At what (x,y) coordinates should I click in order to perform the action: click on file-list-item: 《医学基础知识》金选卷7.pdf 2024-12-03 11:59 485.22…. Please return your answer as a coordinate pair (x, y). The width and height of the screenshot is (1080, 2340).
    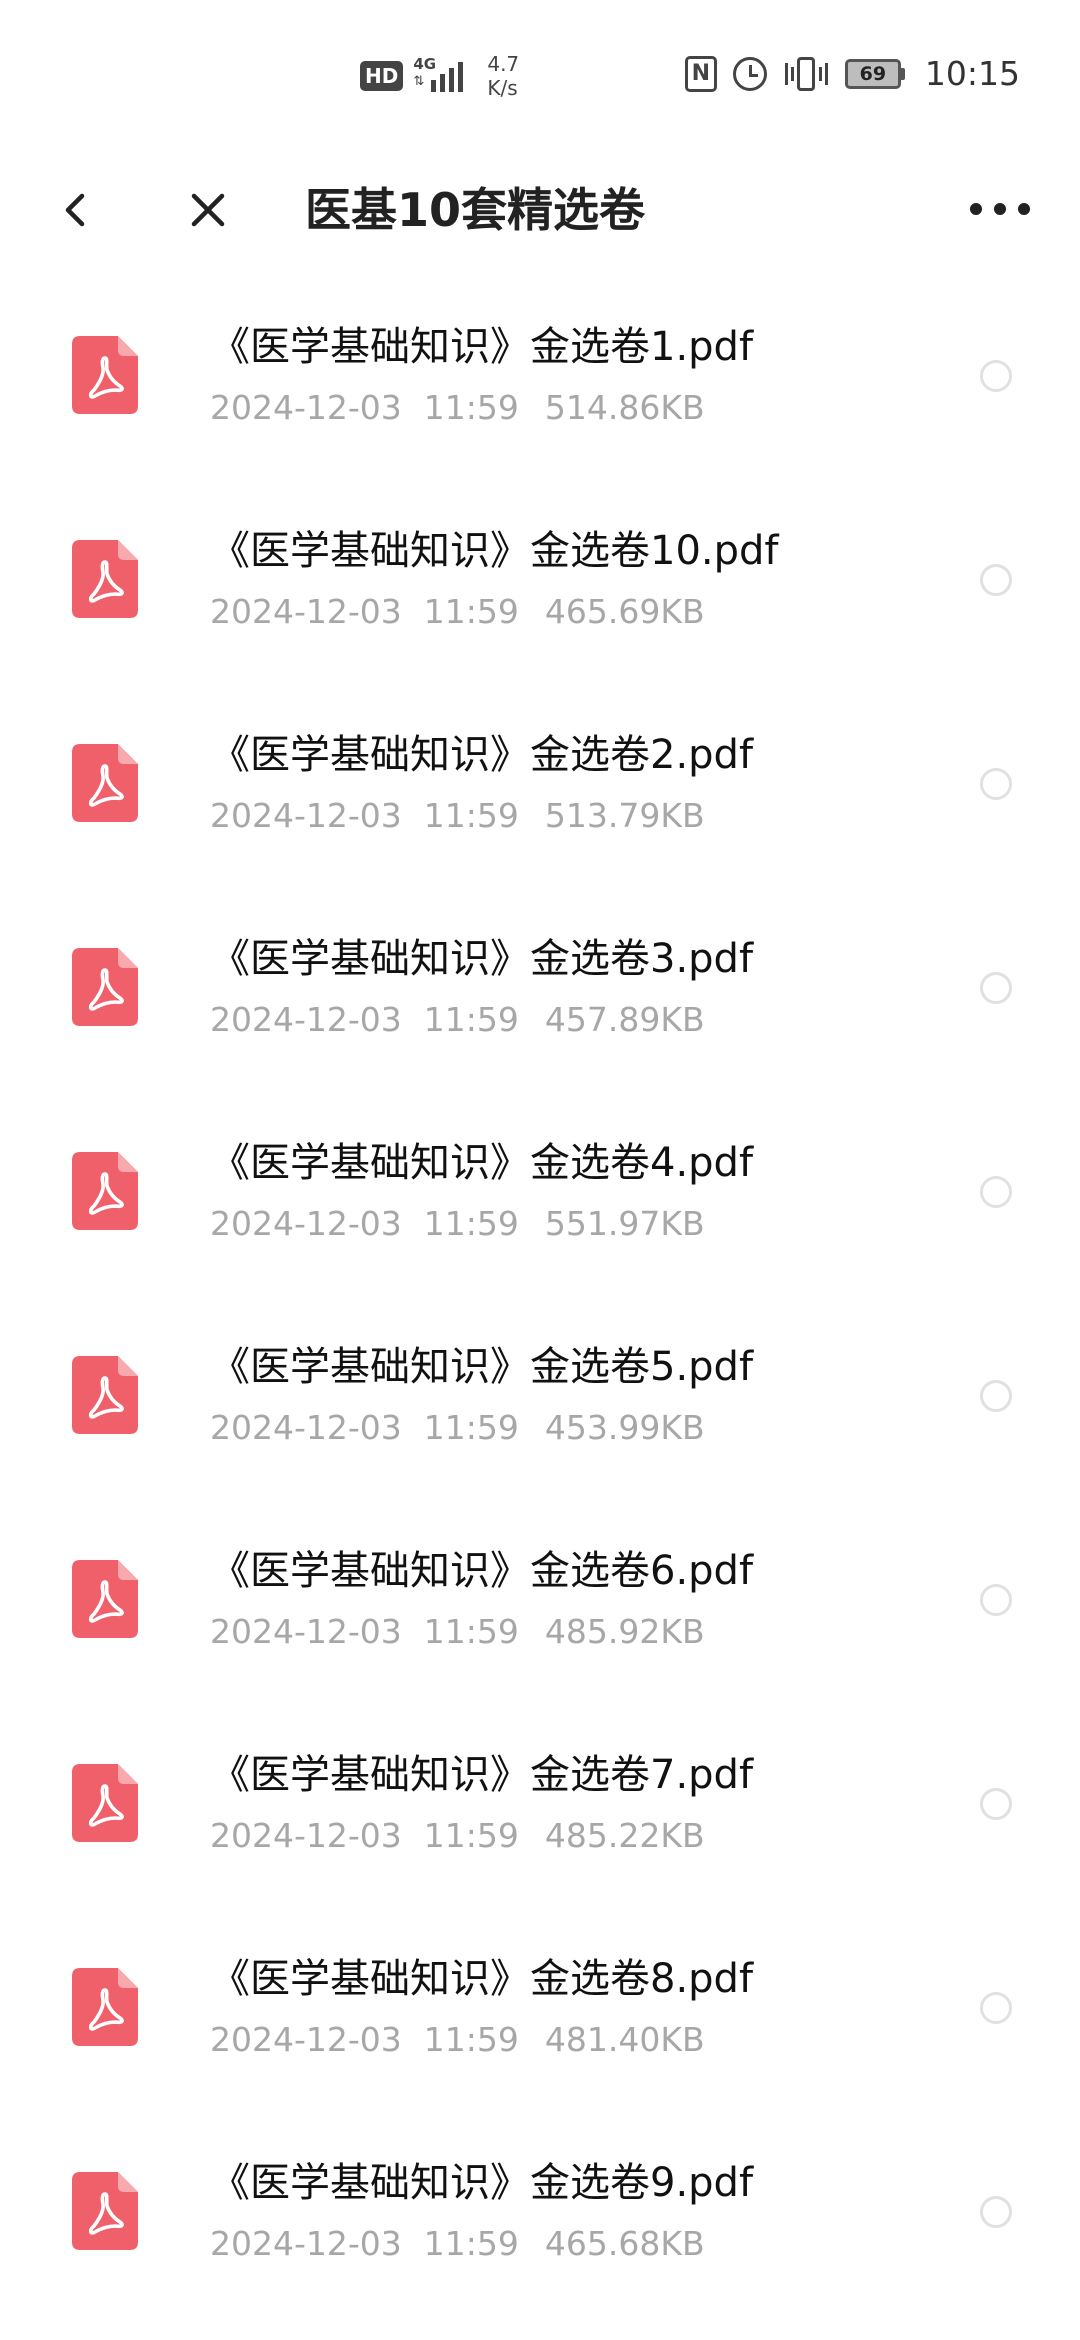
    Looking at the image, I should click on (540, 1810).